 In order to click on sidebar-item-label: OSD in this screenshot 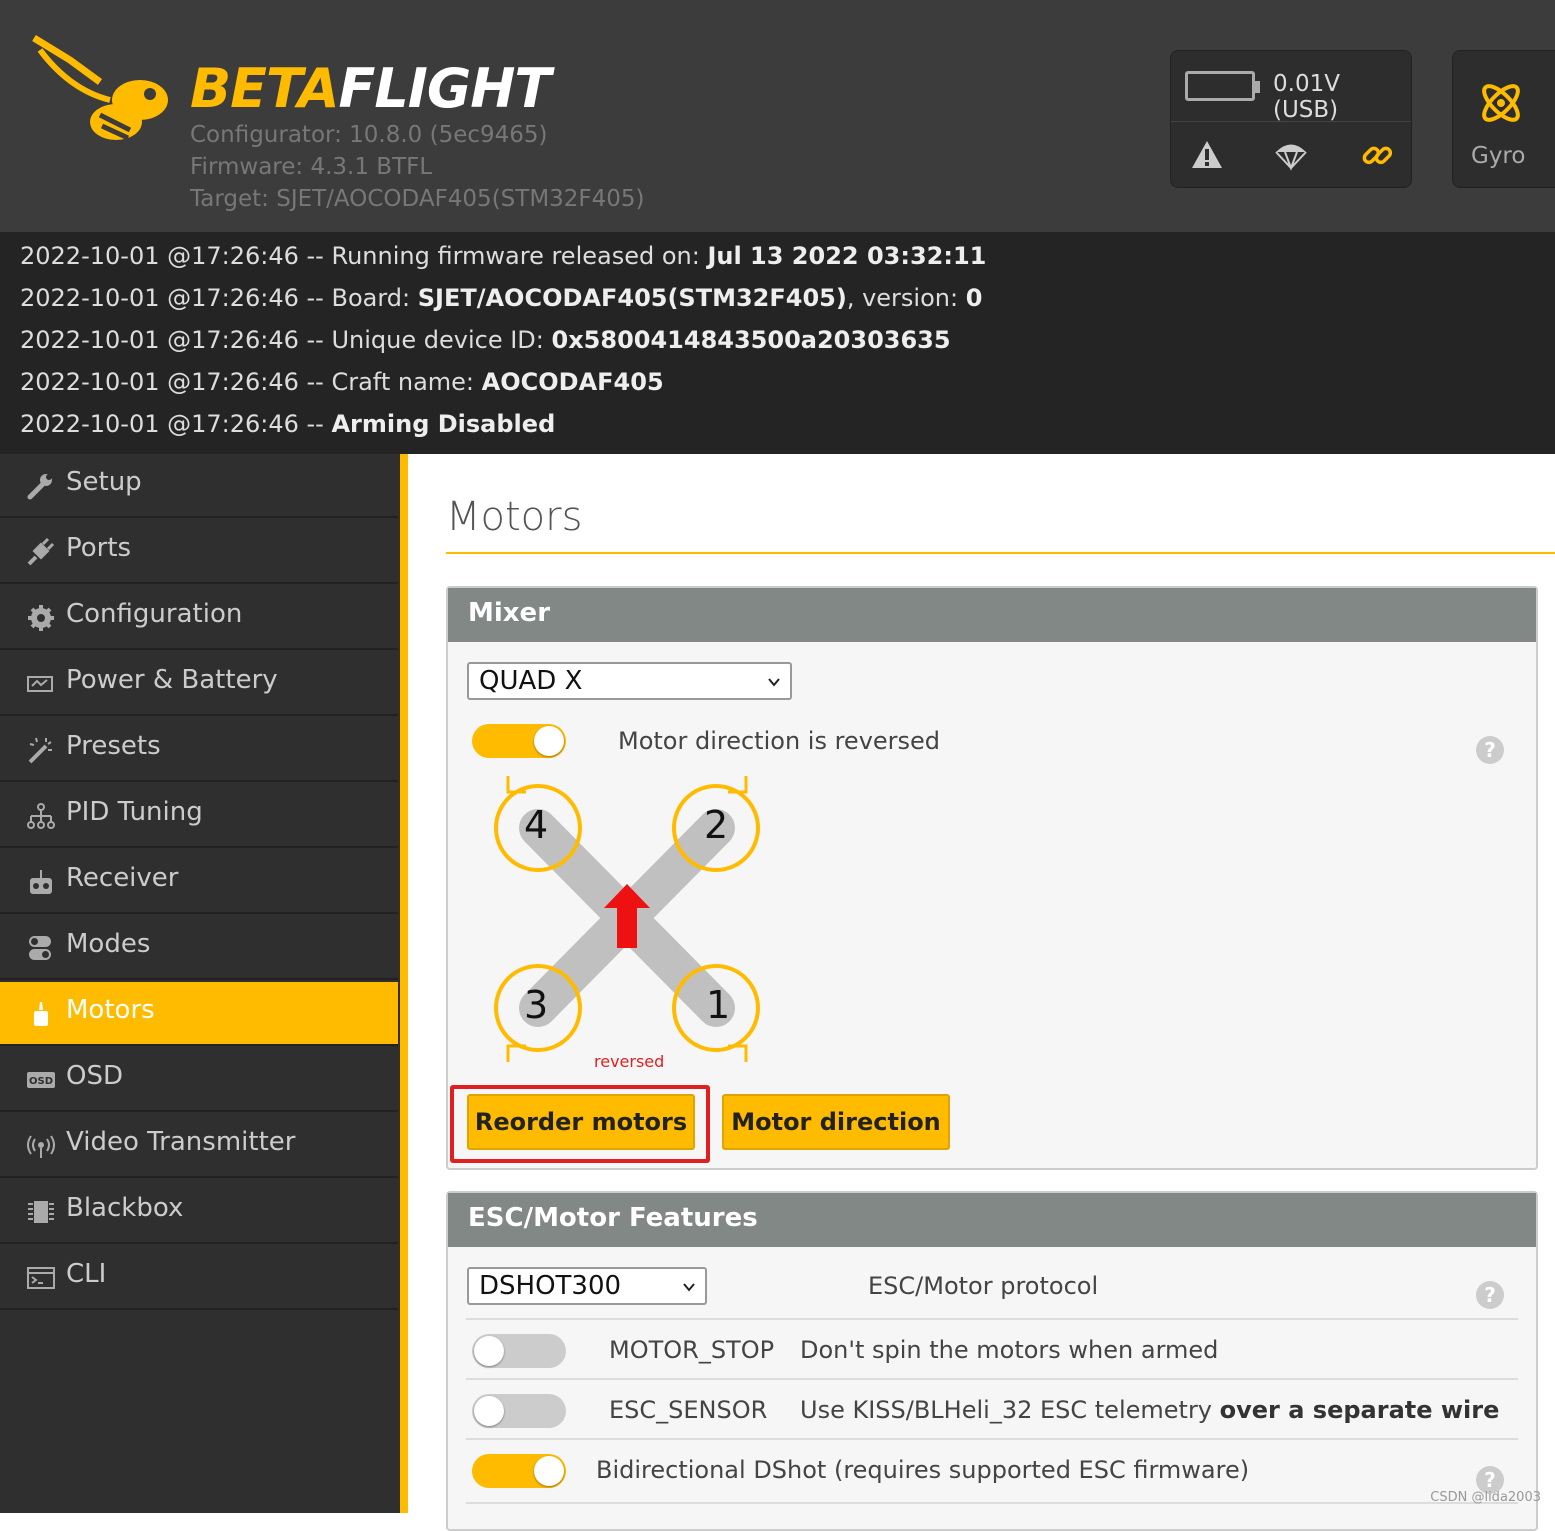, I will do `click(94, 1076)`.